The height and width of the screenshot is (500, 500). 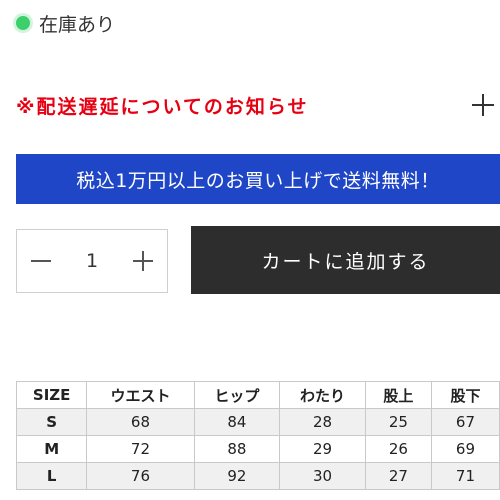 What do you see at coordinates (398, 422) in the screenshot?
I see `rise-value: 25` at bounding box center [398, 422].